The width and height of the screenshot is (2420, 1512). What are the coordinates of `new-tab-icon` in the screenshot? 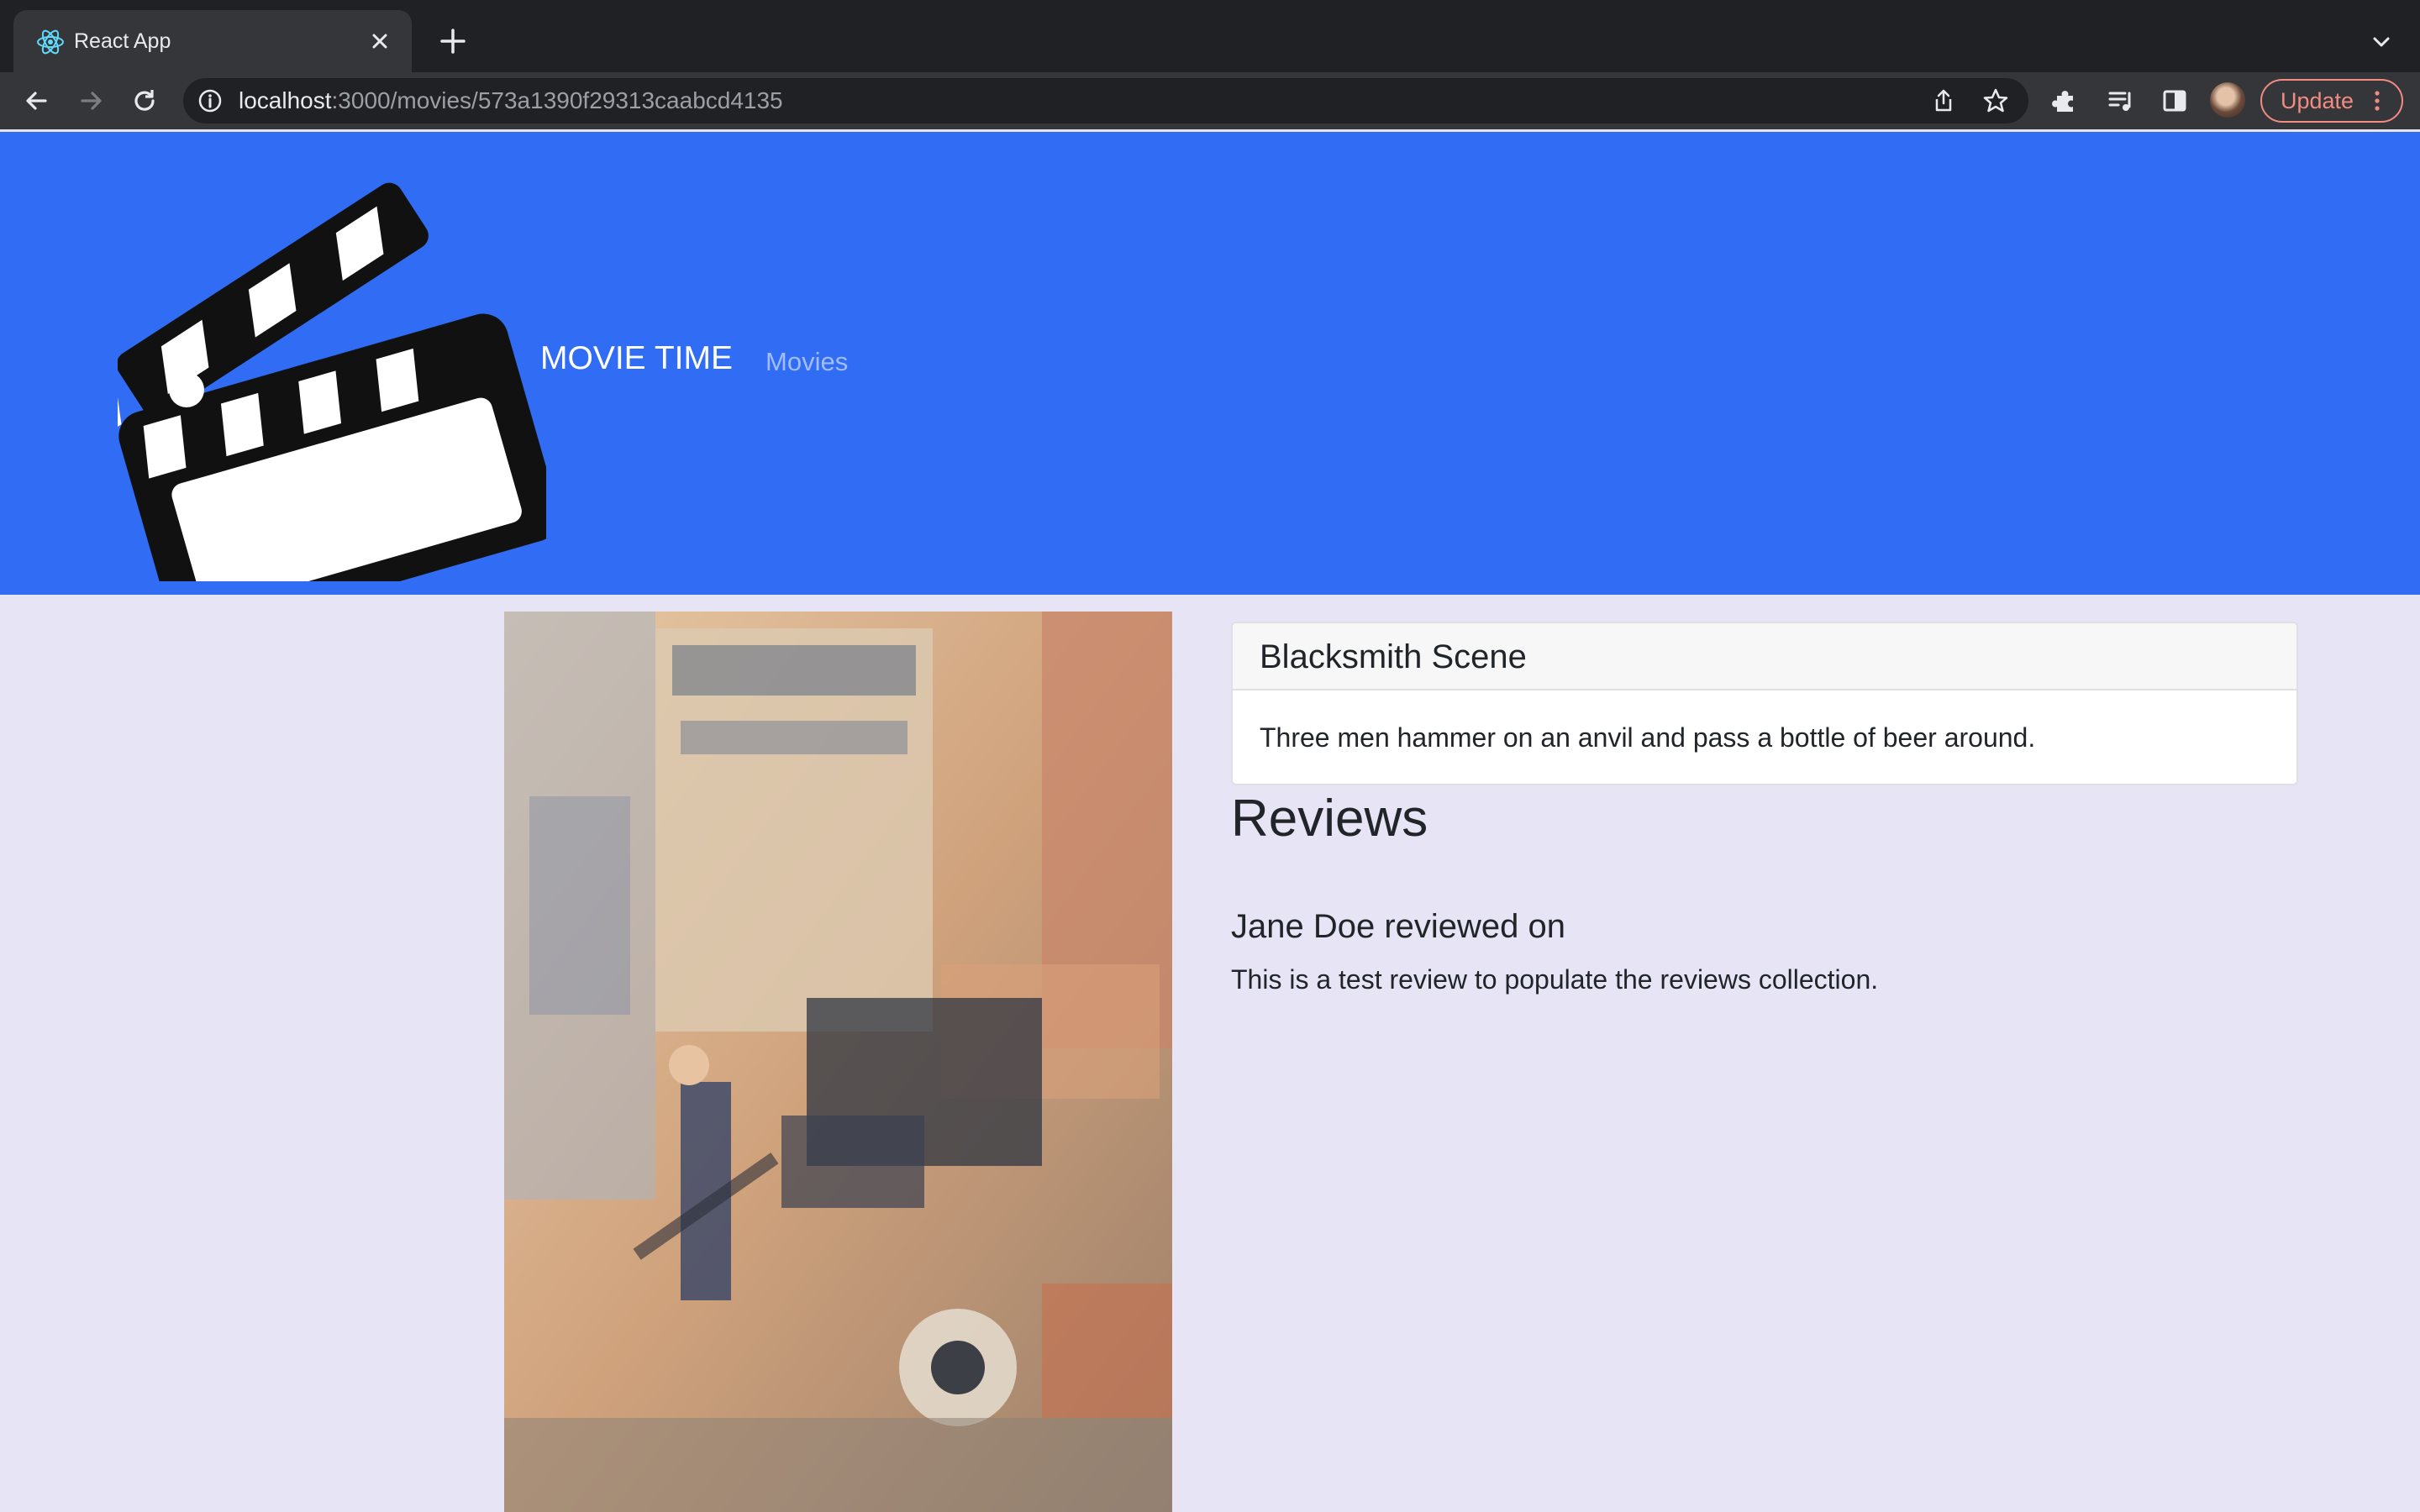 It's located at (453, 41).